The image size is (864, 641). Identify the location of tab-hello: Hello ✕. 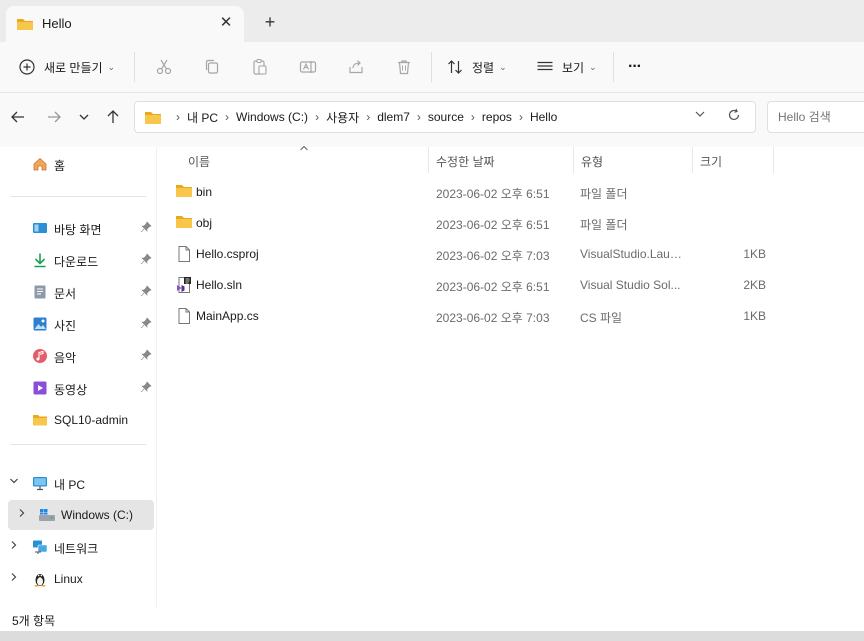
(125, 24).